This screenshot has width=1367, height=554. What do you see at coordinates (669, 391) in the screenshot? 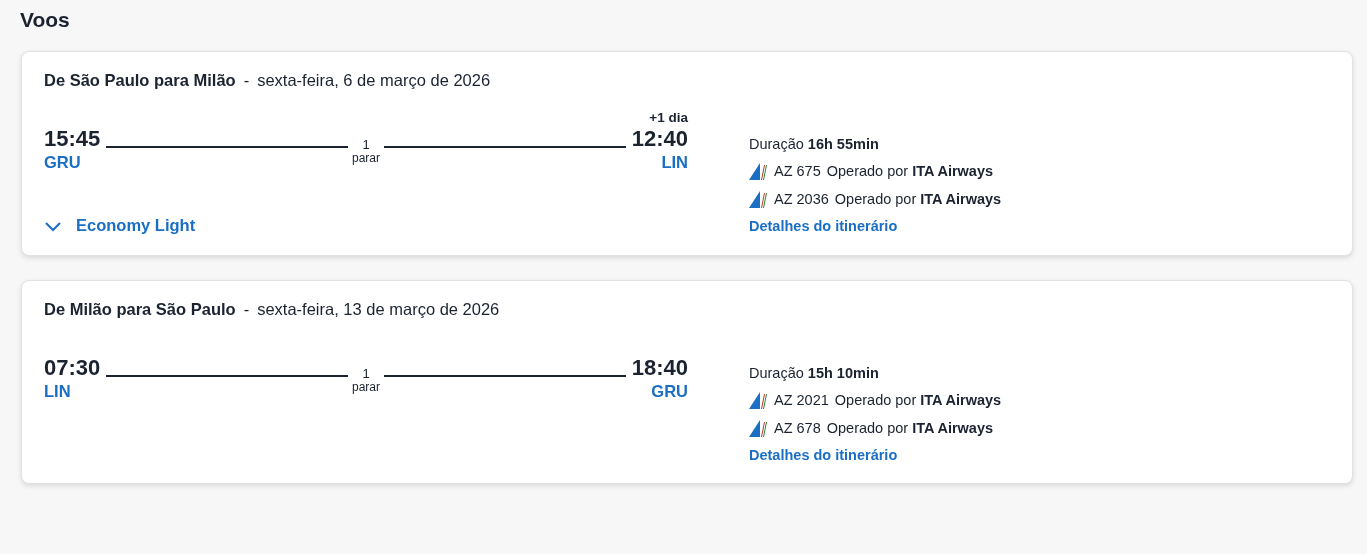
I see `arrival-airport: GRU` at bounding box center [669, 391].